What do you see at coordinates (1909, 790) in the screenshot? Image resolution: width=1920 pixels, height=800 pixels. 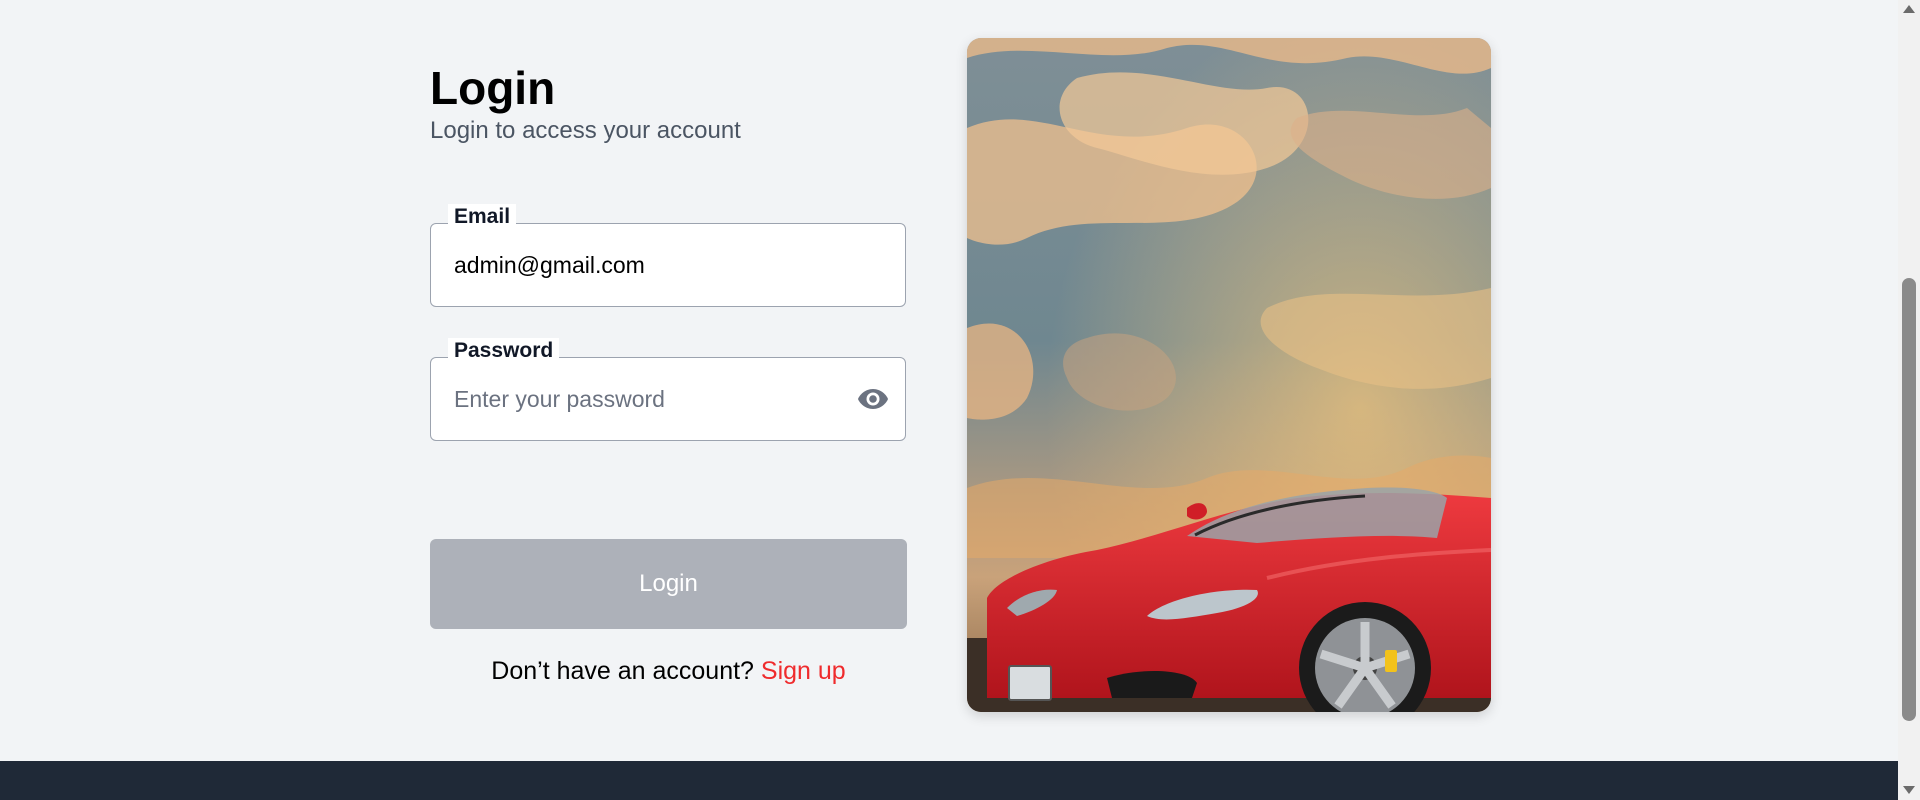 I see `scroll-down-icon` at bounding box center [1909, 790].